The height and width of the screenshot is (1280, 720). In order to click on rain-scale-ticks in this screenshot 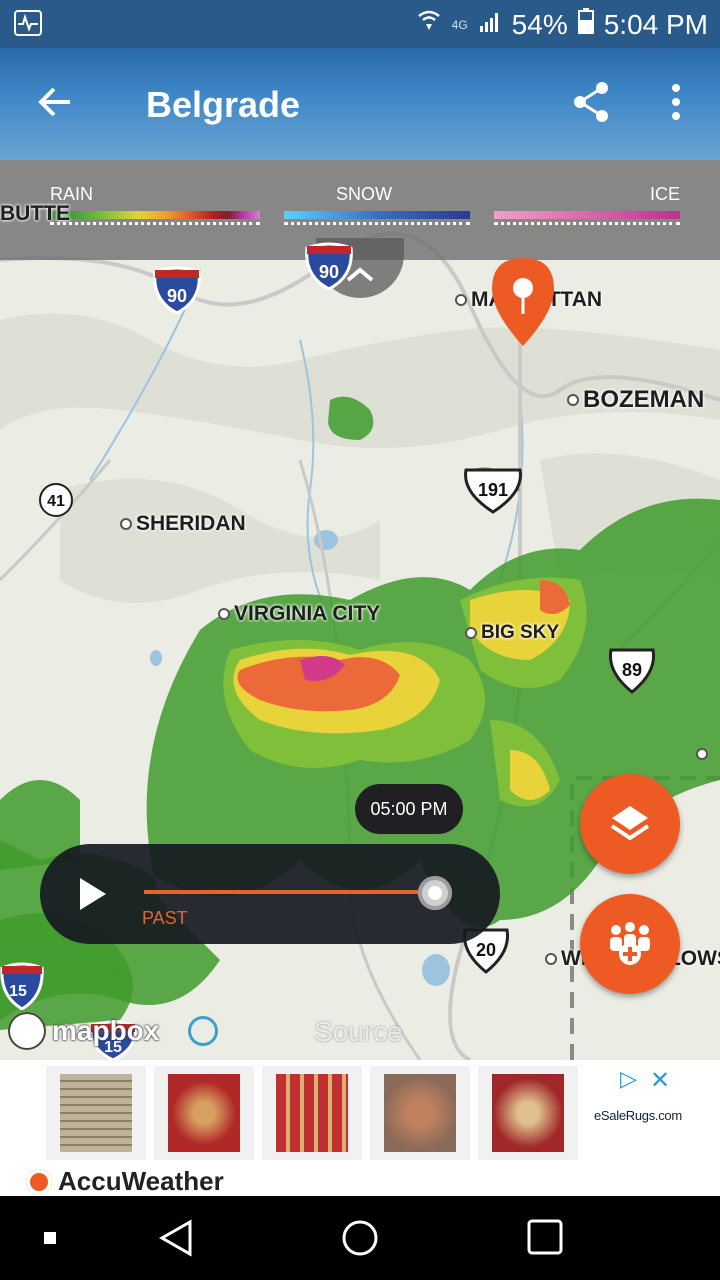, I will do `click(155, 225)`.